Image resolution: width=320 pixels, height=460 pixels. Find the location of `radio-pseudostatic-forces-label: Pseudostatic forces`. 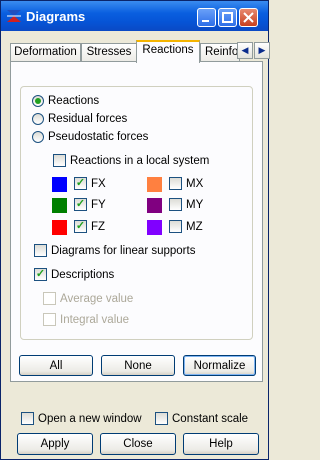

radio-pseudostatic-forces-label: Pseudostatic forces is located at coordinates (98, 137).